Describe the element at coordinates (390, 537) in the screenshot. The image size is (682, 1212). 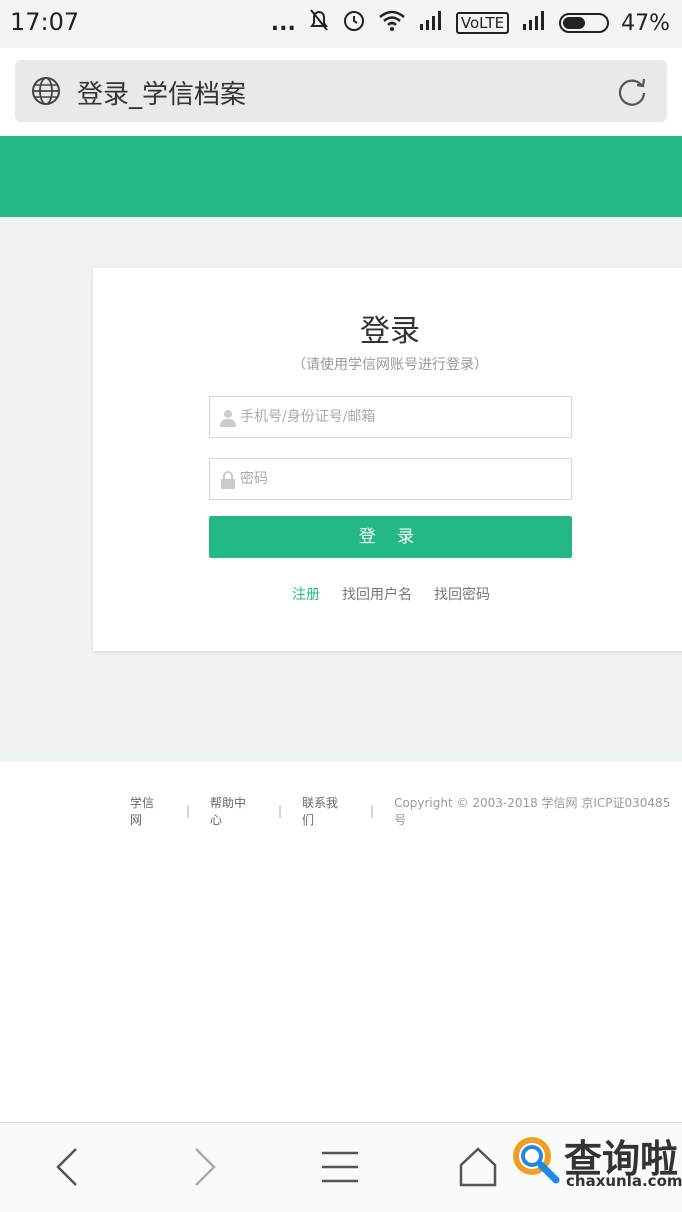
I see `login-button: 登 录` at that location.